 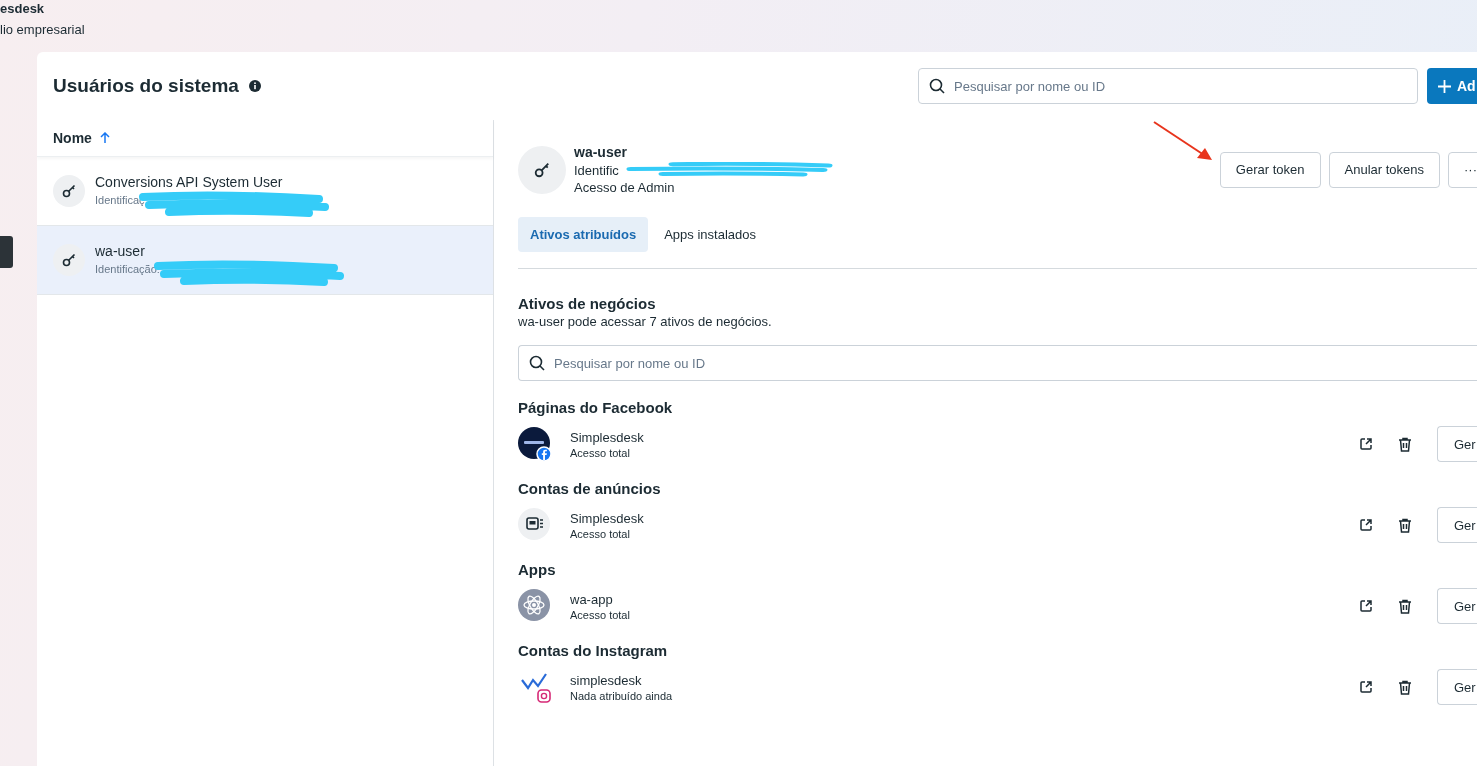 I want to click on user-row: wa-user Identificação:, so click(x=265, y=260).